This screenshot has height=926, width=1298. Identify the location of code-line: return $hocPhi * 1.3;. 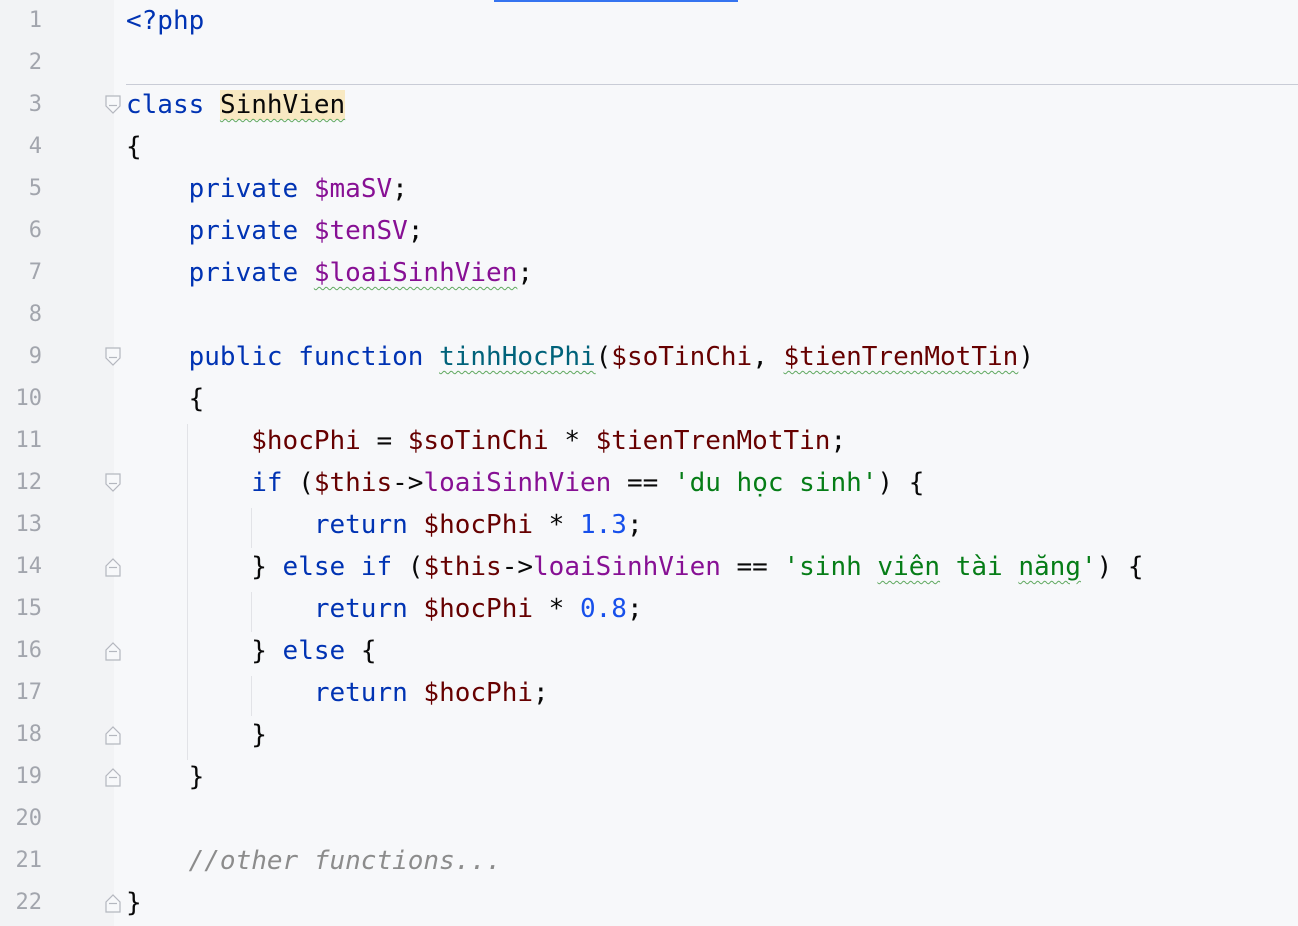
(384, 525).